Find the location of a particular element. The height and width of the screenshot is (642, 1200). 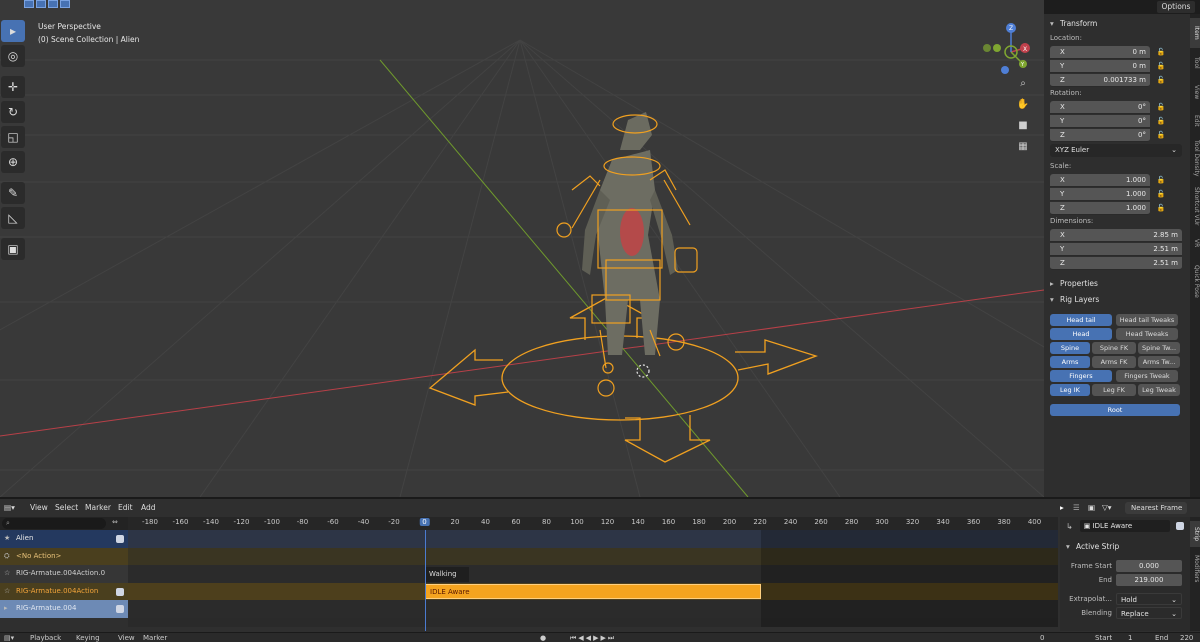

measure-icon: ◺ is located at coordinates (13, 218).